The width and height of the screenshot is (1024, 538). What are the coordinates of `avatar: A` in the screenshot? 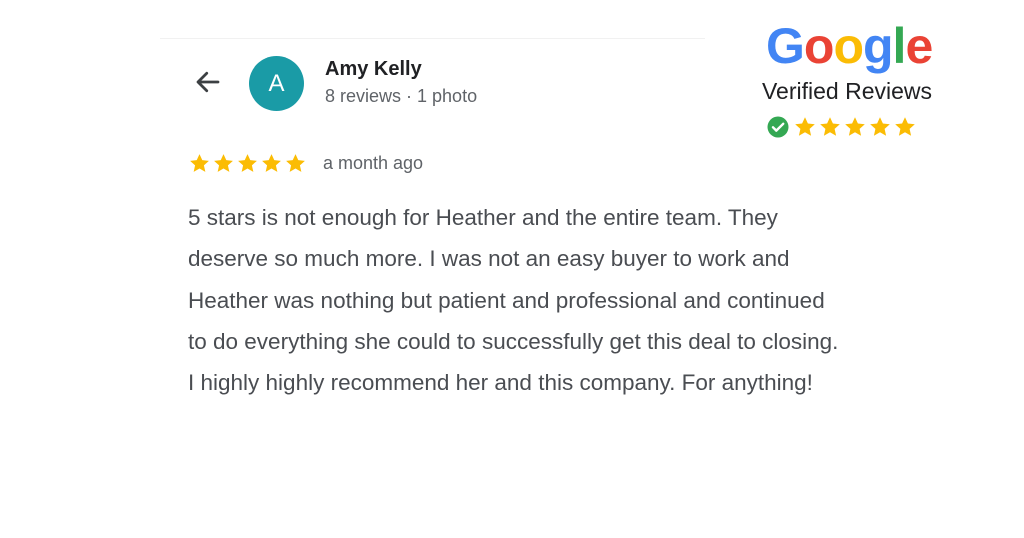 It's located at (276, 83).